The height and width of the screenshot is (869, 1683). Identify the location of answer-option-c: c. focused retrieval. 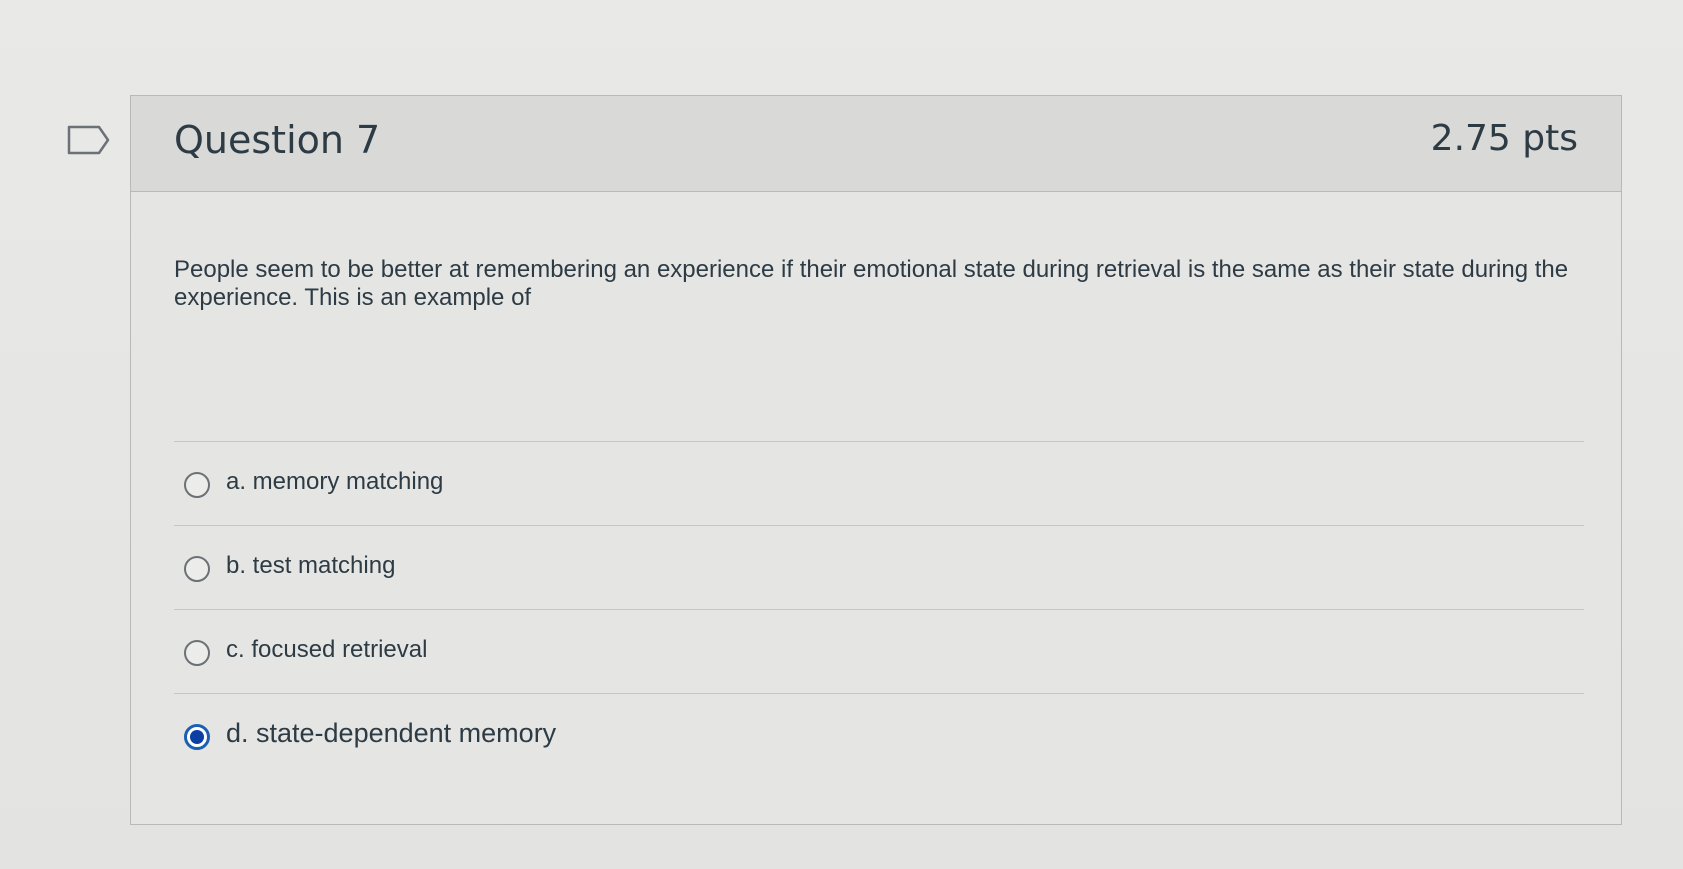
(879, 651).